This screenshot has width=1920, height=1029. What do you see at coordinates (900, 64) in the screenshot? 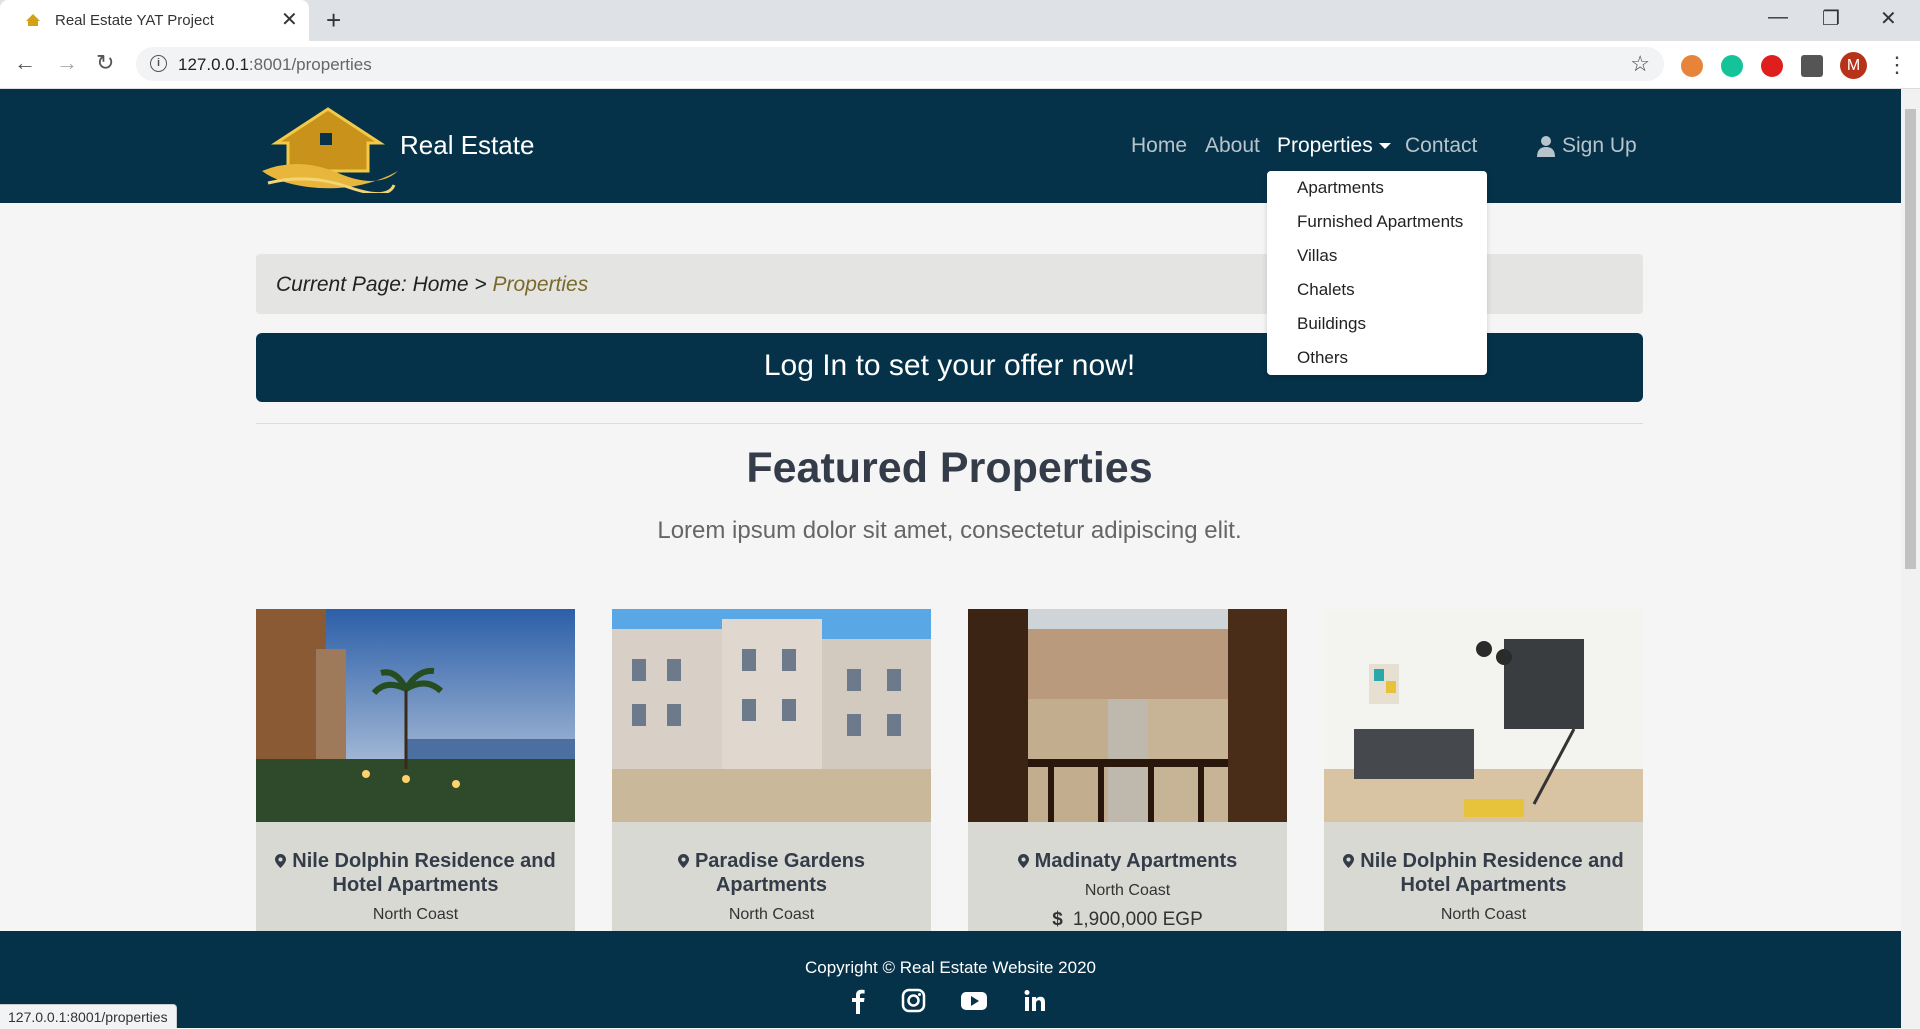
I see `address-bar: i 127.0.0.1:8001/properties ☆` at bounding box center [900, 64].